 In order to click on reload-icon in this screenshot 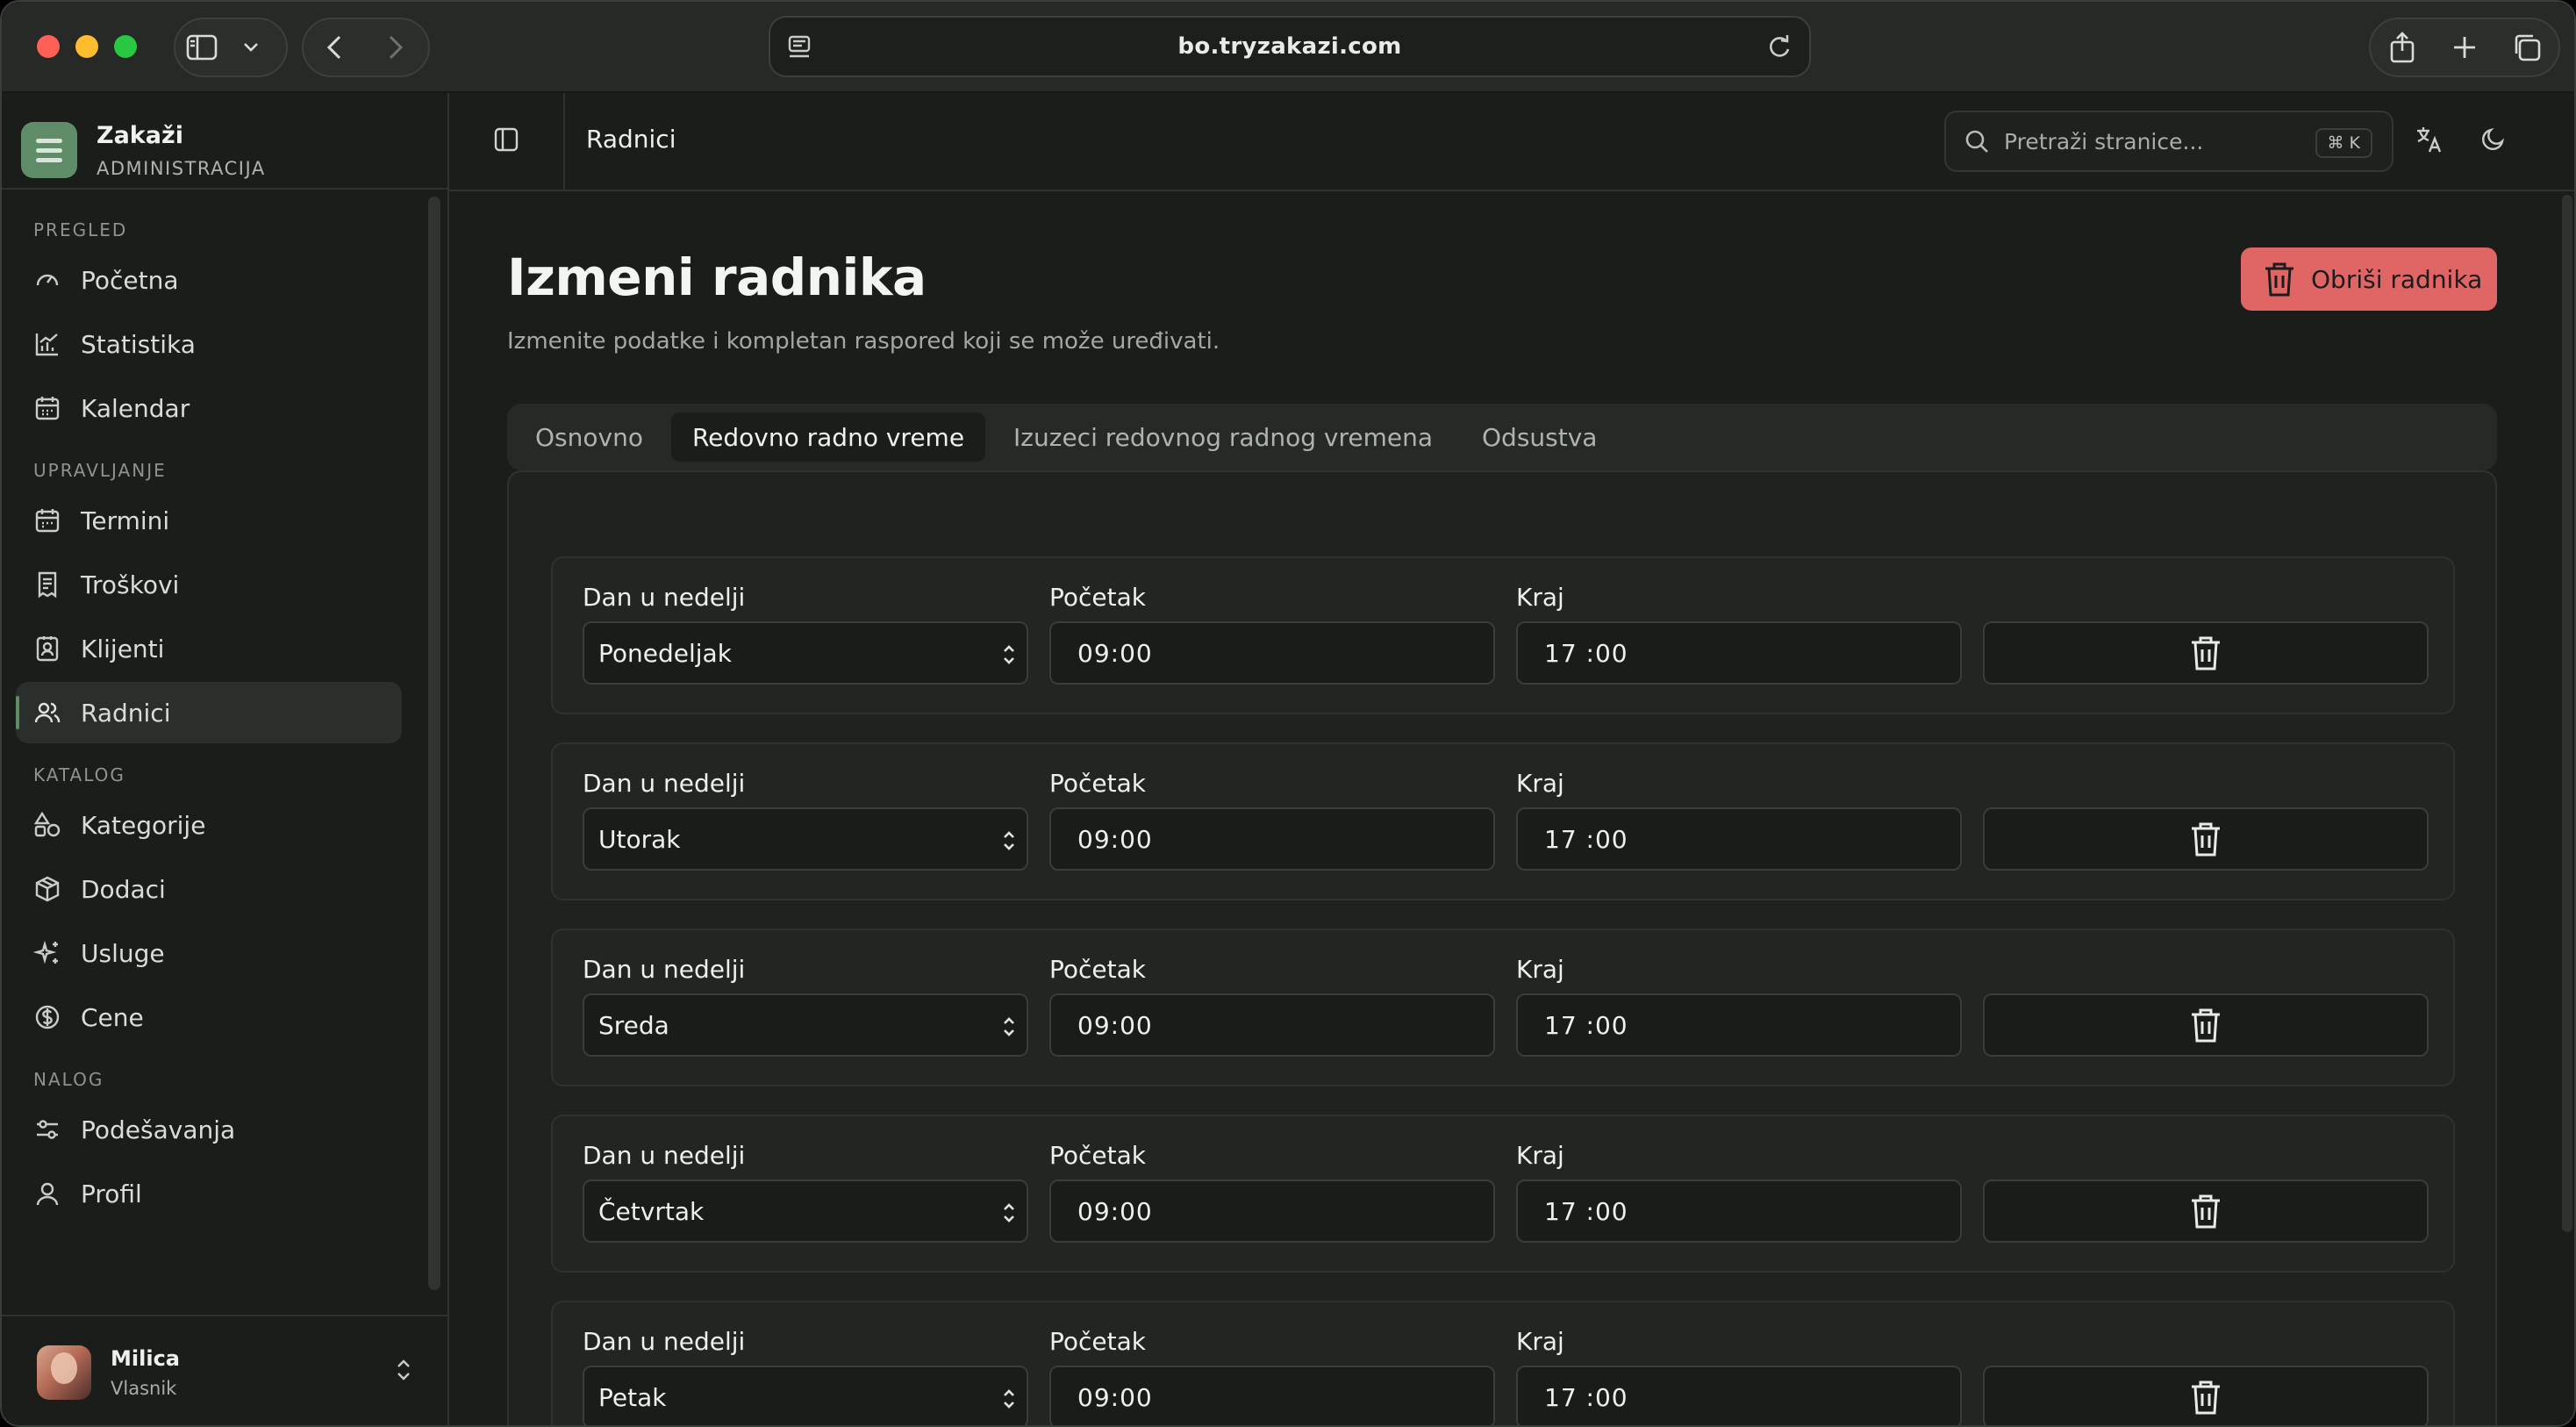, I will do `click(1779, 49)`.